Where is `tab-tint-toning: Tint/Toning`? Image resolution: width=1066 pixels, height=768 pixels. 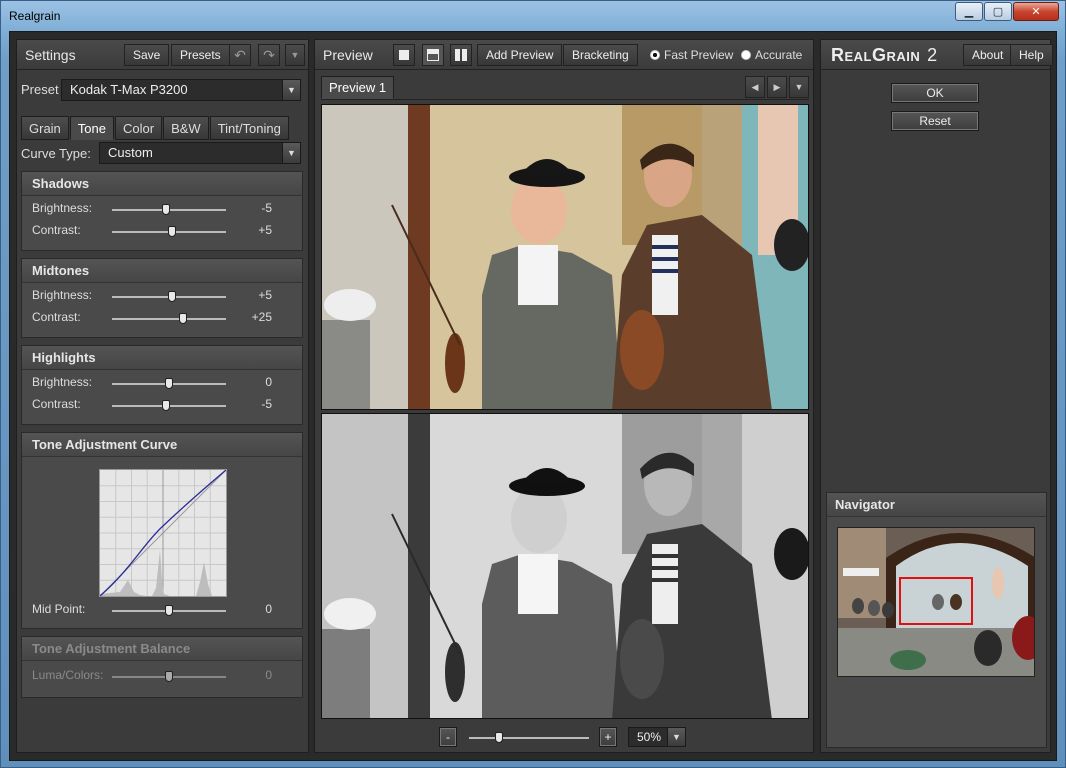
tab-tint-toning: Tint/Toning is located at coordinates (249, 128).